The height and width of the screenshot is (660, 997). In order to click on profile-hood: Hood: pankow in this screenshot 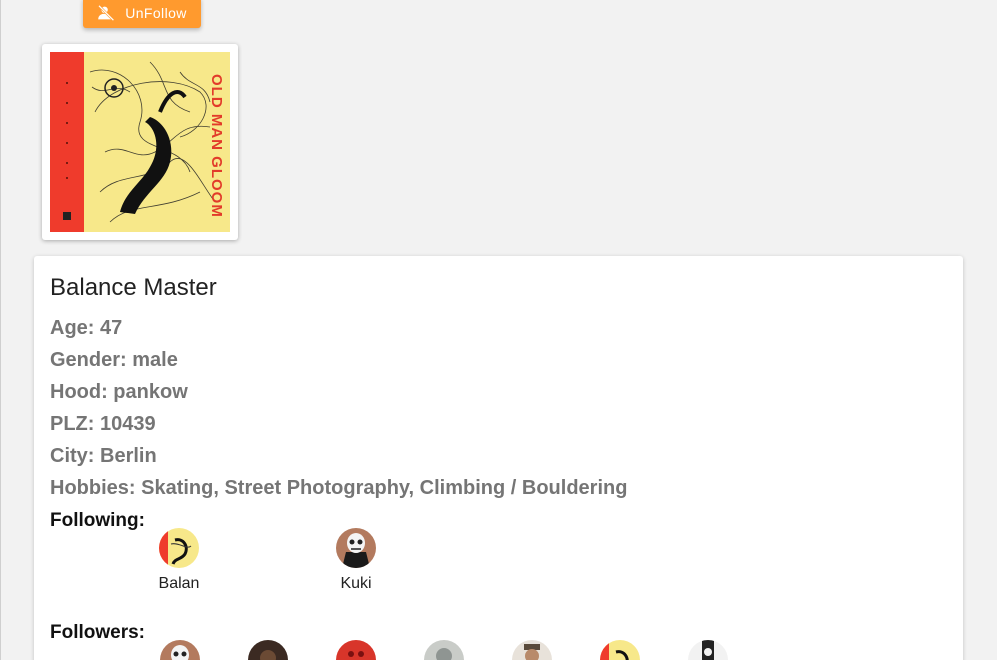, I will do `click(119, 392)`.